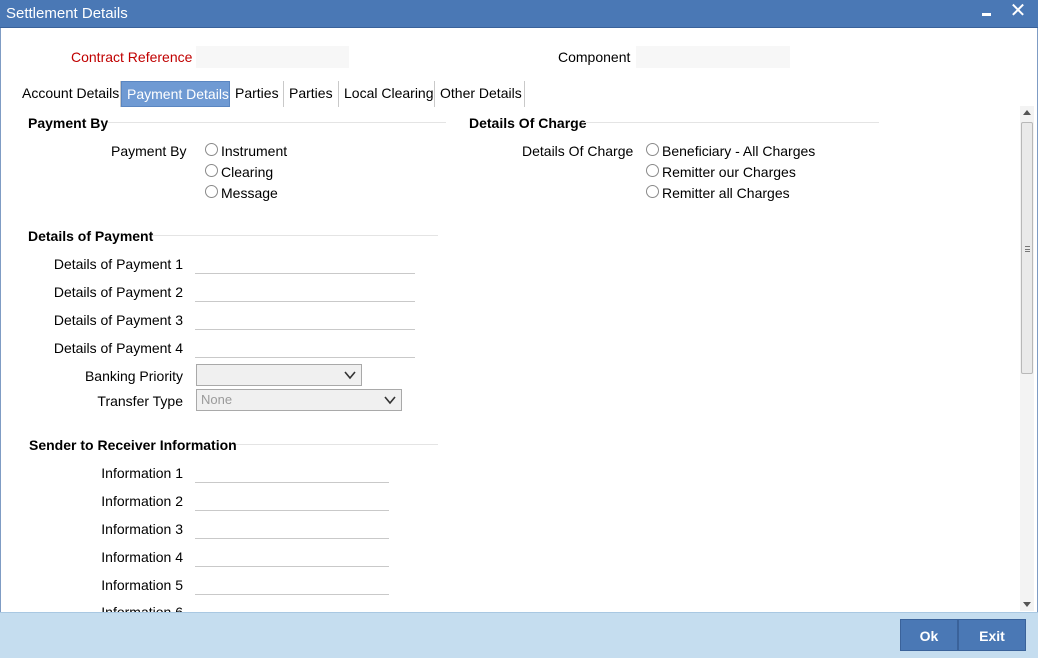 This screenshot has width=1038, height=658. What do you see at coordinates (140, 401) in the screenshot?
I see `transfer-type-label: Transfer Type` at bounding box center [140, 401].